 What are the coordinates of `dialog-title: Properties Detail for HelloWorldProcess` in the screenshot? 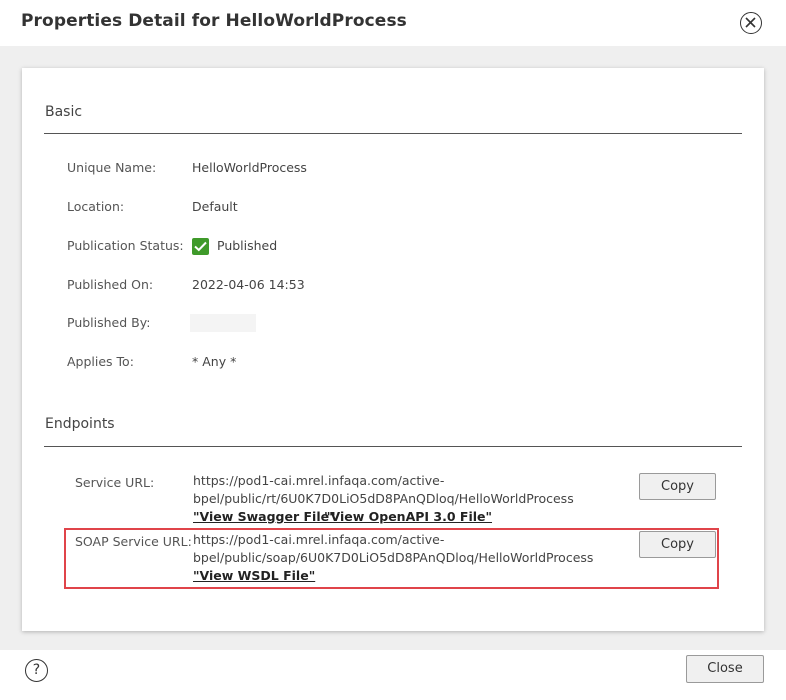 It's located at (214, 21).